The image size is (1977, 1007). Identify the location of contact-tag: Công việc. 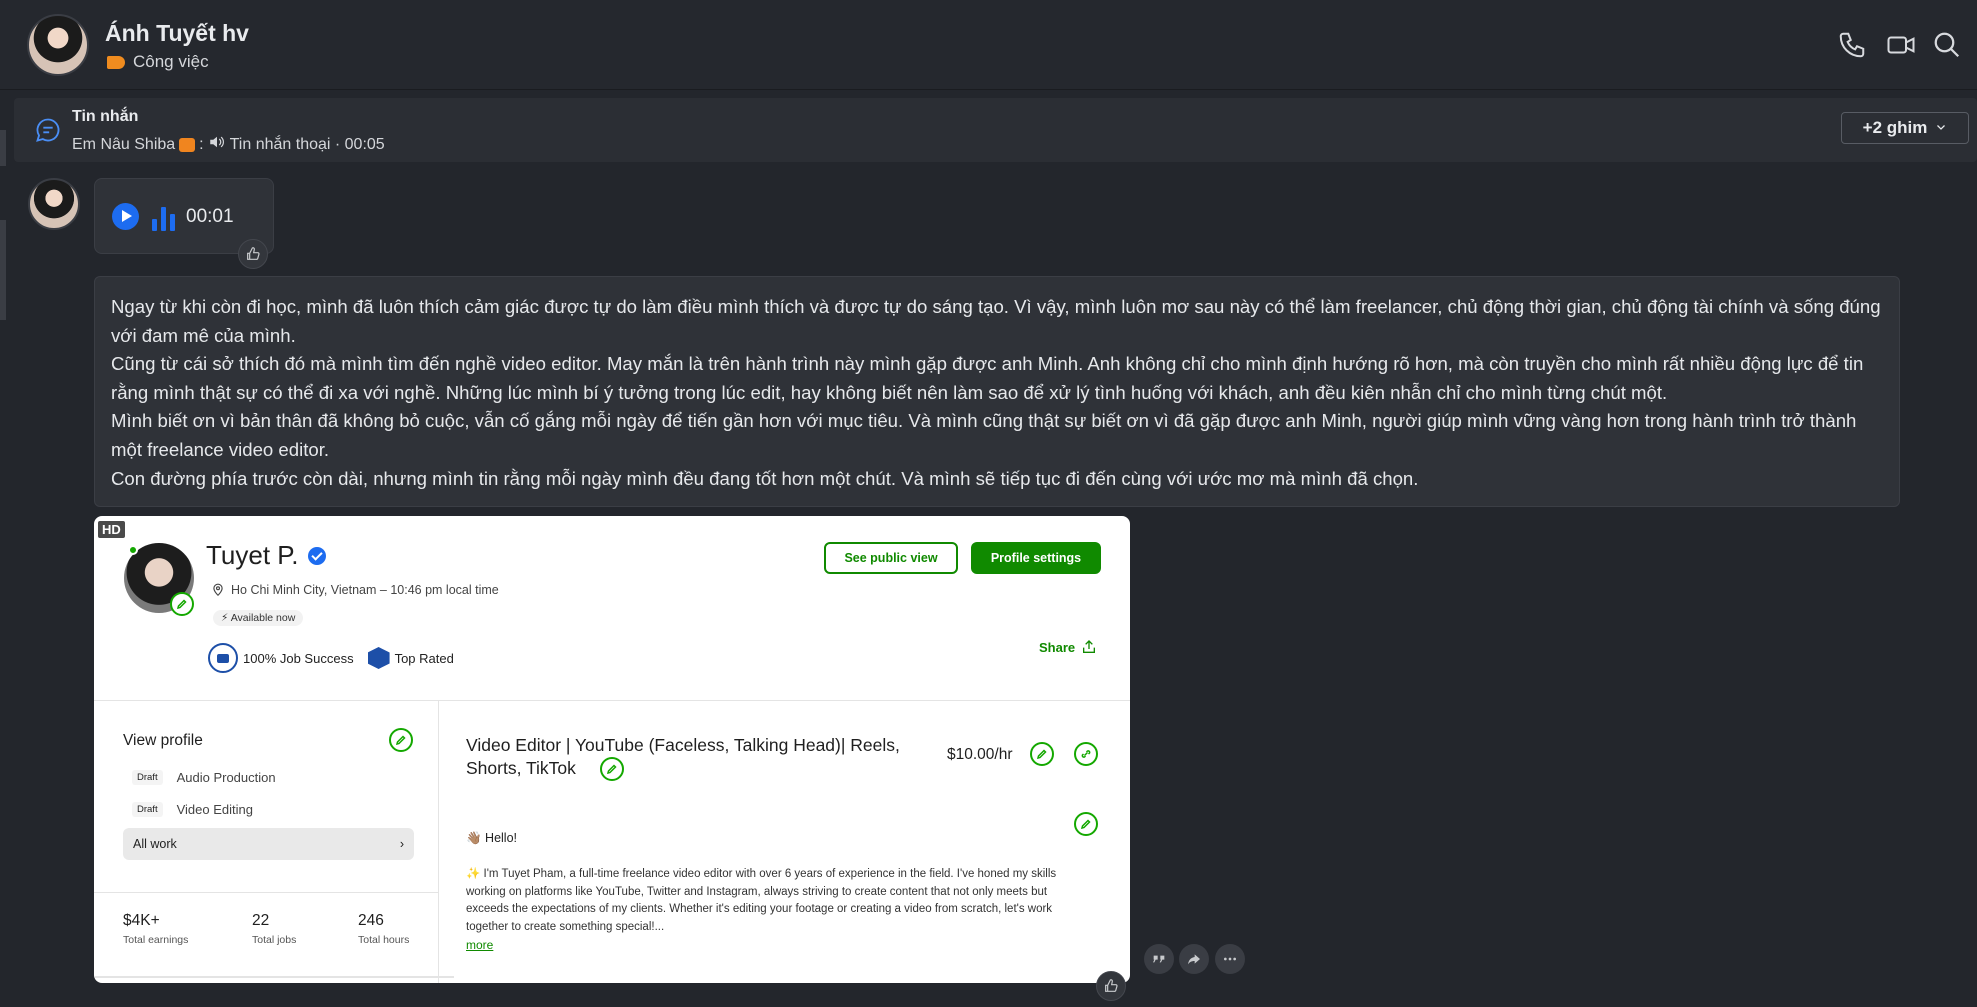
(158, 62).